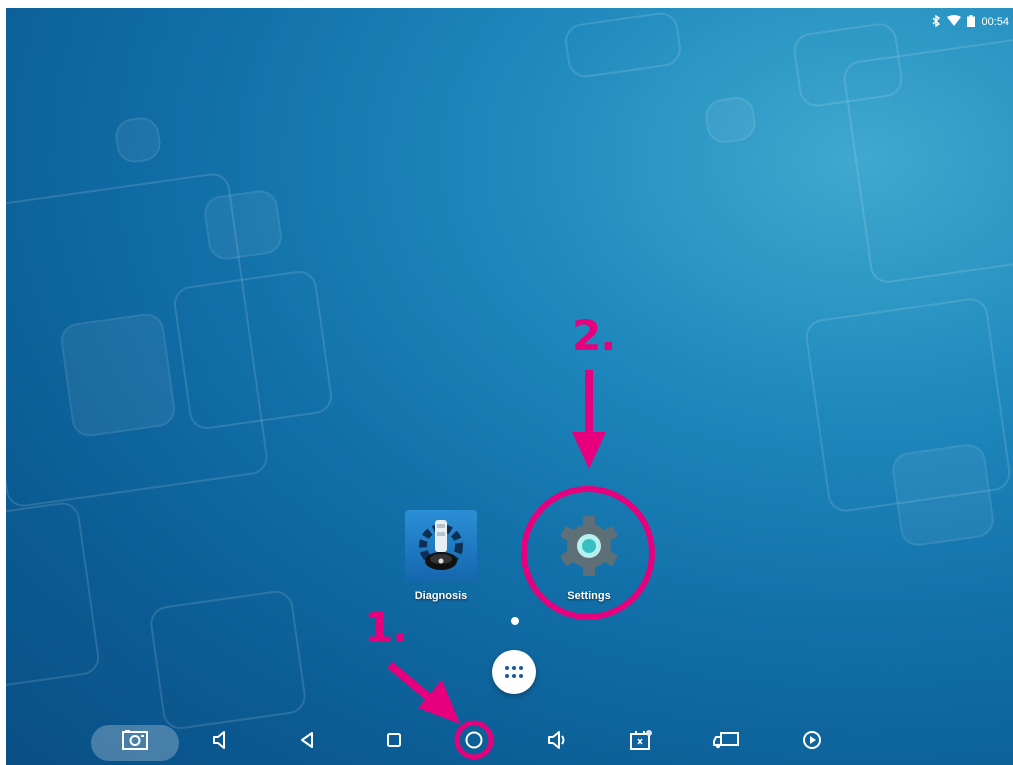 The width and height of the screenshot is (1013, 765). What do you see at coordinates (394, 740) in the screenshot?
I see `recents-icon` at bounding box center [394, 740].